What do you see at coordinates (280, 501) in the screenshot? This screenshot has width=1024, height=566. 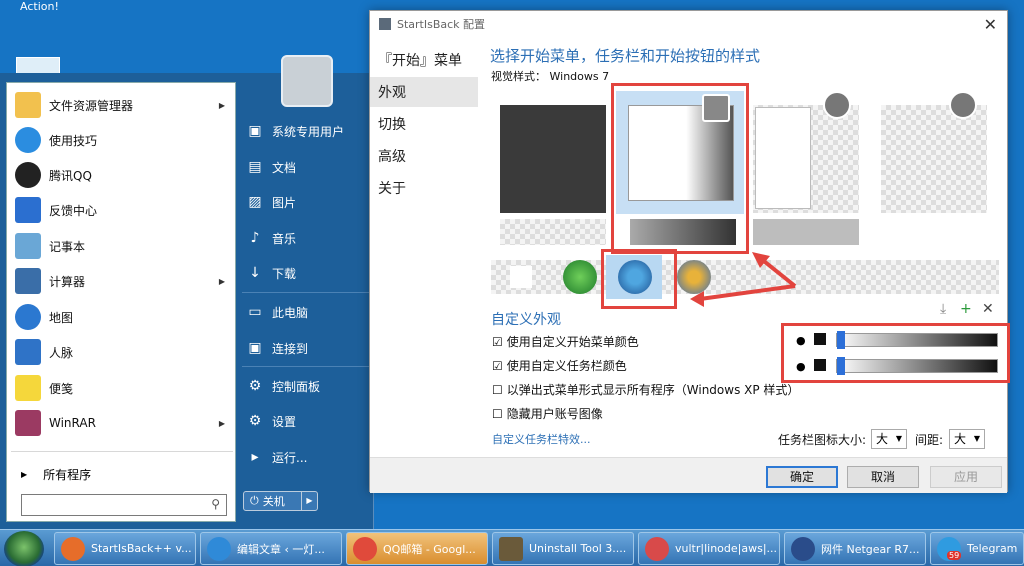 I see `shutdown-button: ⏻ 关机 ▶` at bounding box center [280, 501].